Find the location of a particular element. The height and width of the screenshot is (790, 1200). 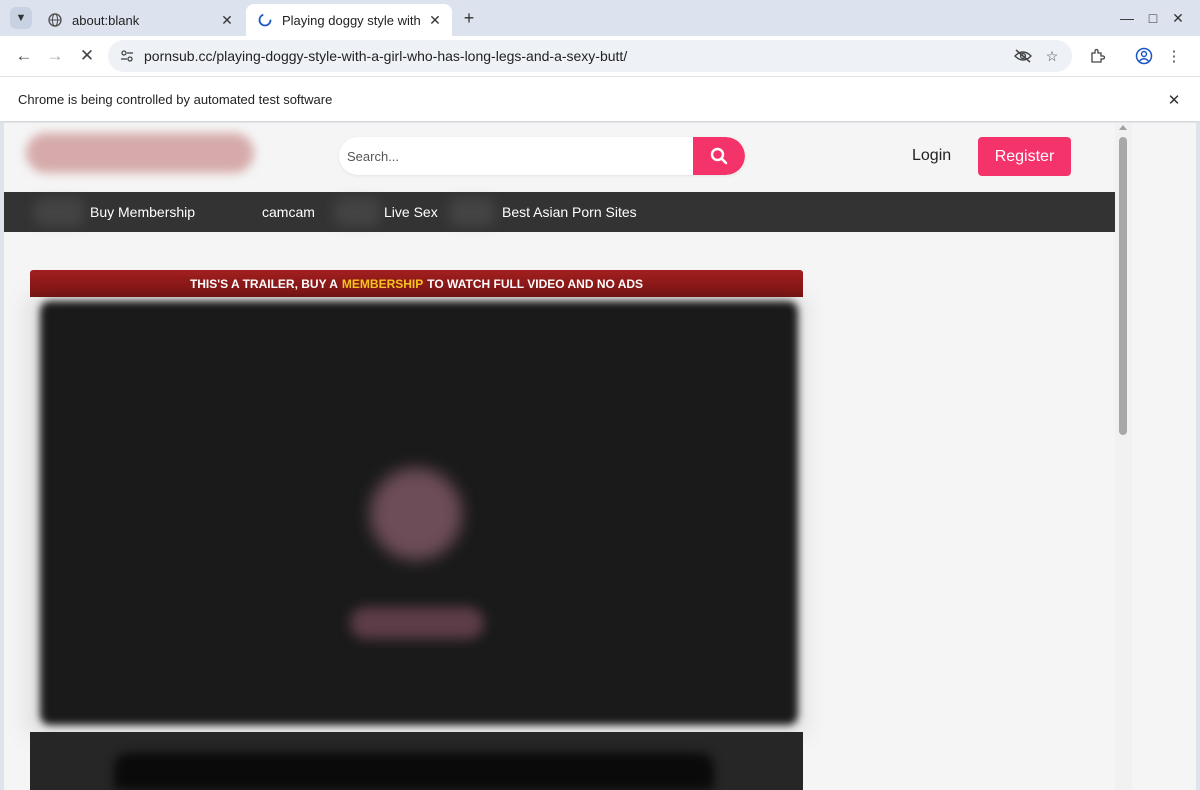

banner-prefix: THIS'S A TRAILER, BUY A is located at coordinates (263, 283).